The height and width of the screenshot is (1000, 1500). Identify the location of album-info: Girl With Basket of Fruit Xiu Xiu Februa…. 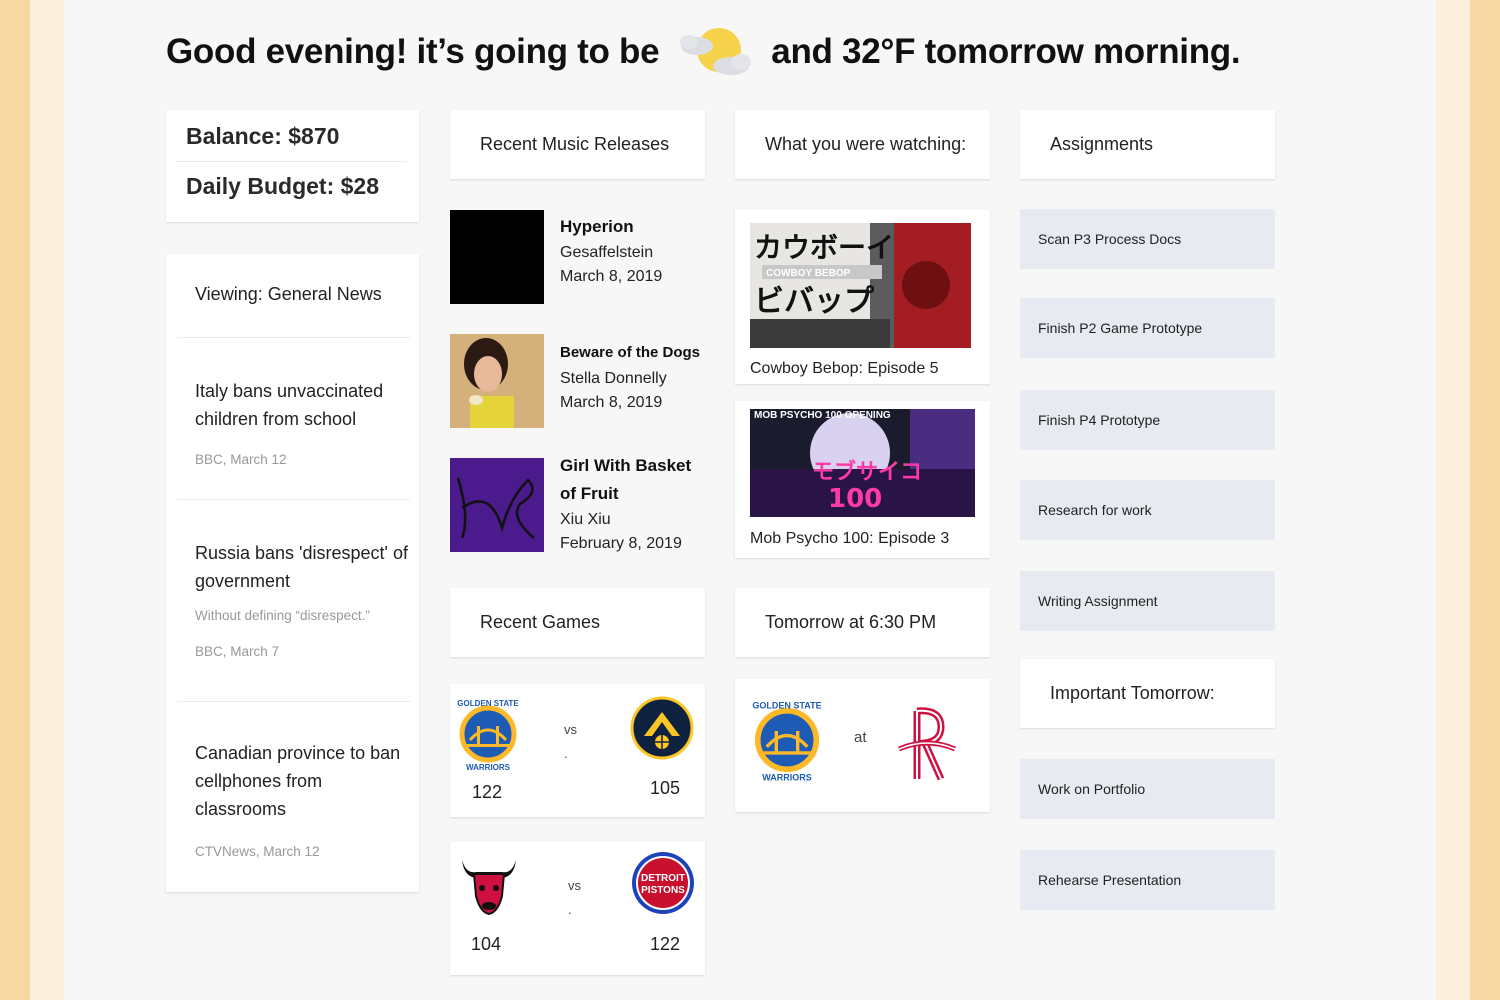
(635, 504).